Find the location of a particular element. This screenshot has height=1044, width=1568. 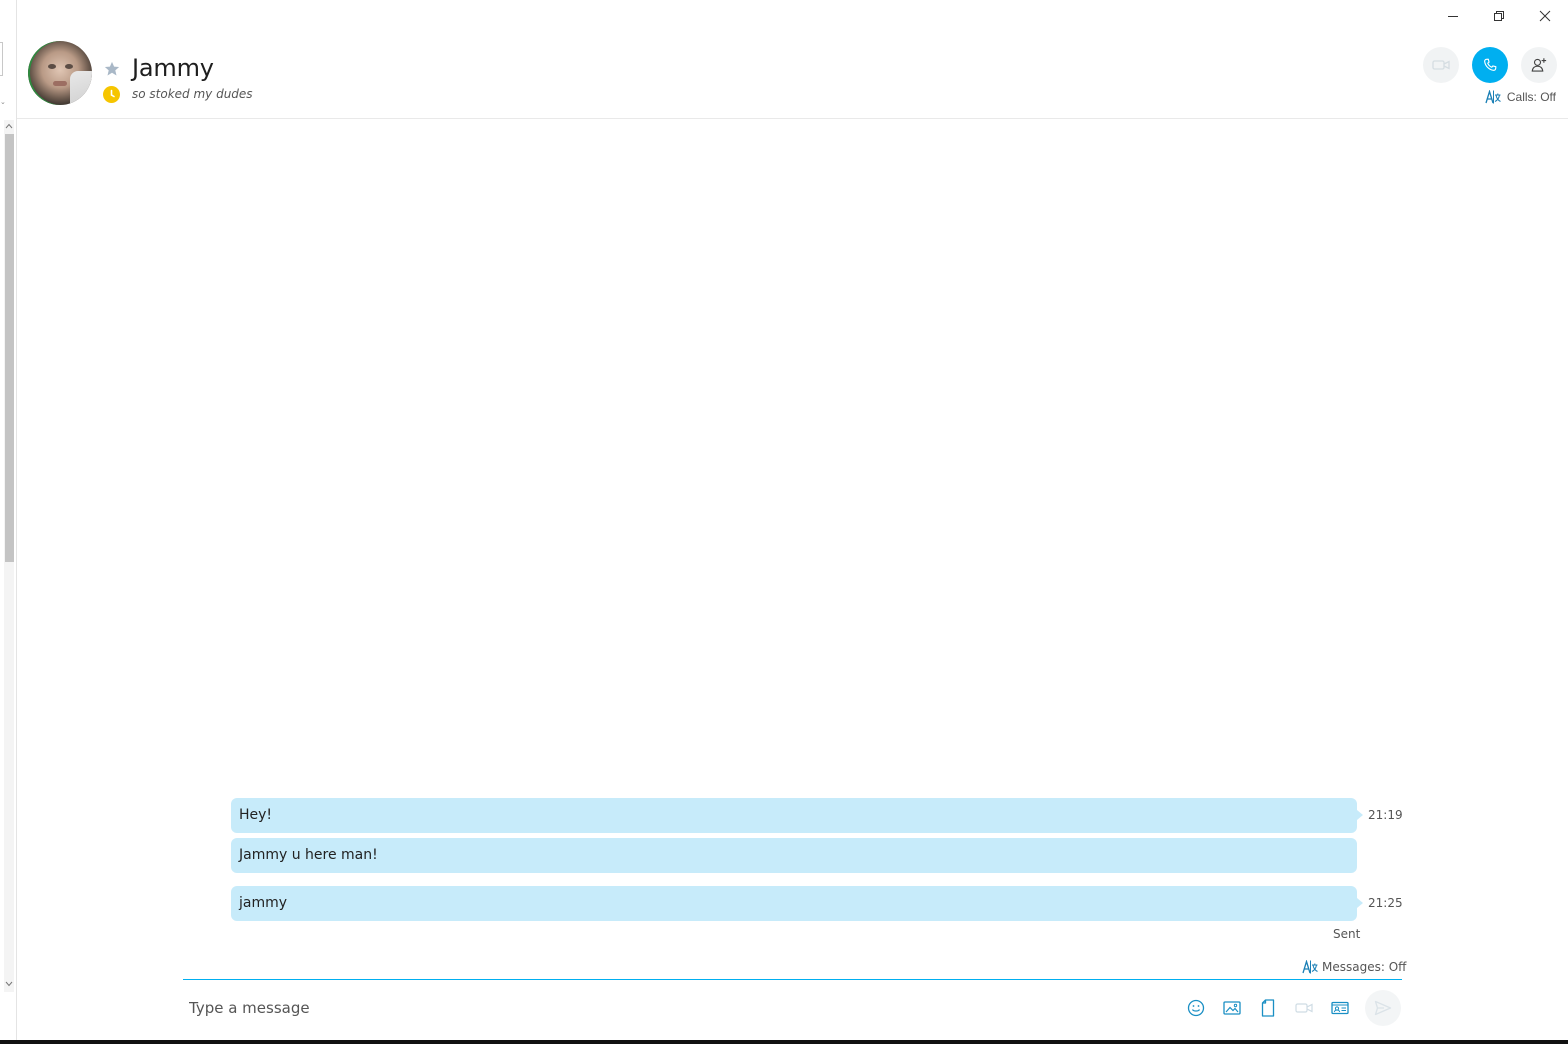

add-people-button is located at coordinates (1539, 65).